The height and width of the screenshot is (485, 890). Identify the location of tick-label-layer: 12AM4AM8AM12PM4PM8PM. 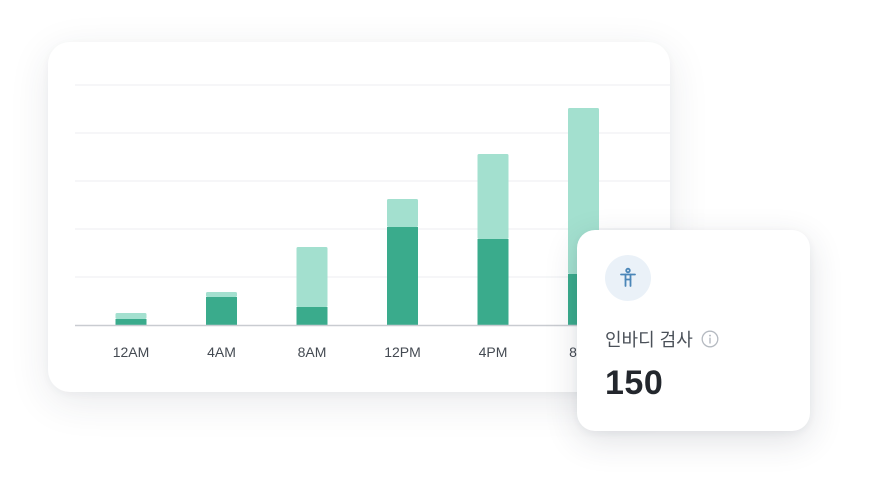
(355, 352).